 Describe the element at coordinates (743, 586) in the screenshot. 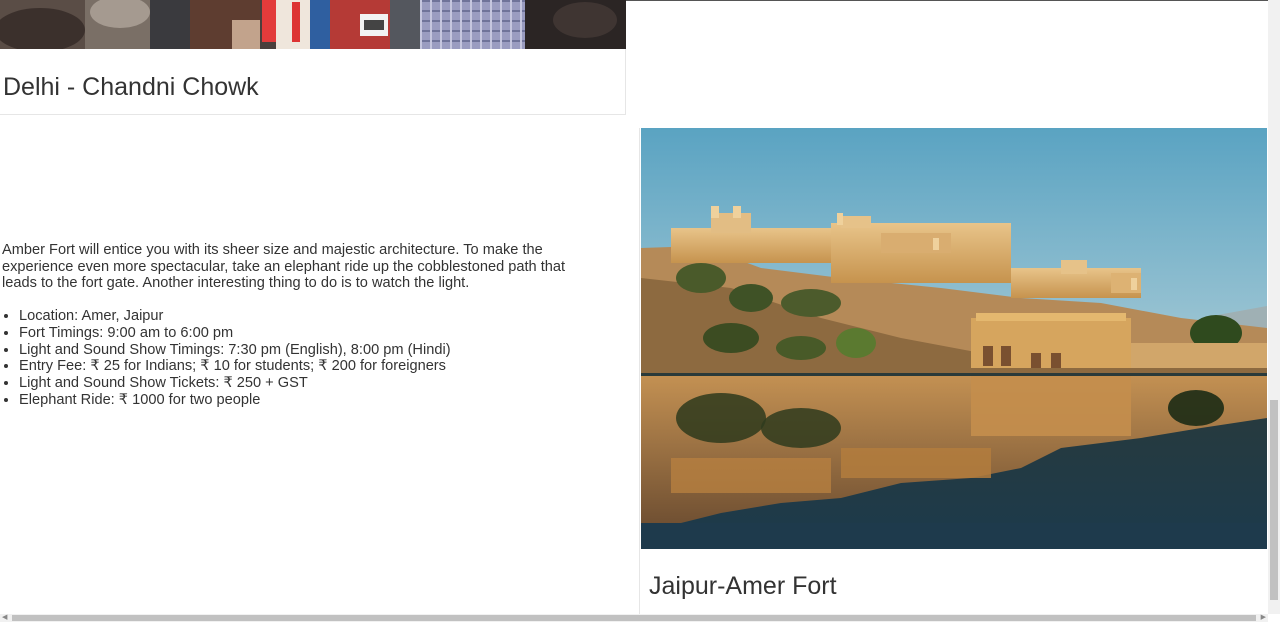

I see `card-title-jaipur: Jaipur-Amer Fort` at that location.